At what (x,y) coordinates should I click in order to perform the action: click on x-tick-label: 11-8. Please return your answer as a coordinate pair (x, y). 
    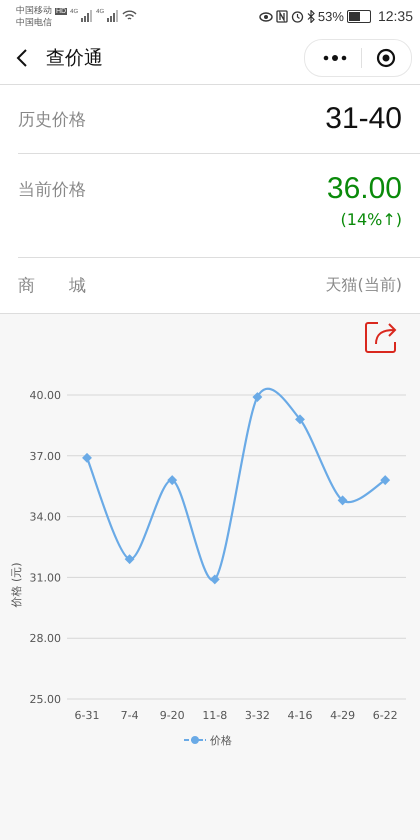
    Looking at the image, I should click on (215, 715).